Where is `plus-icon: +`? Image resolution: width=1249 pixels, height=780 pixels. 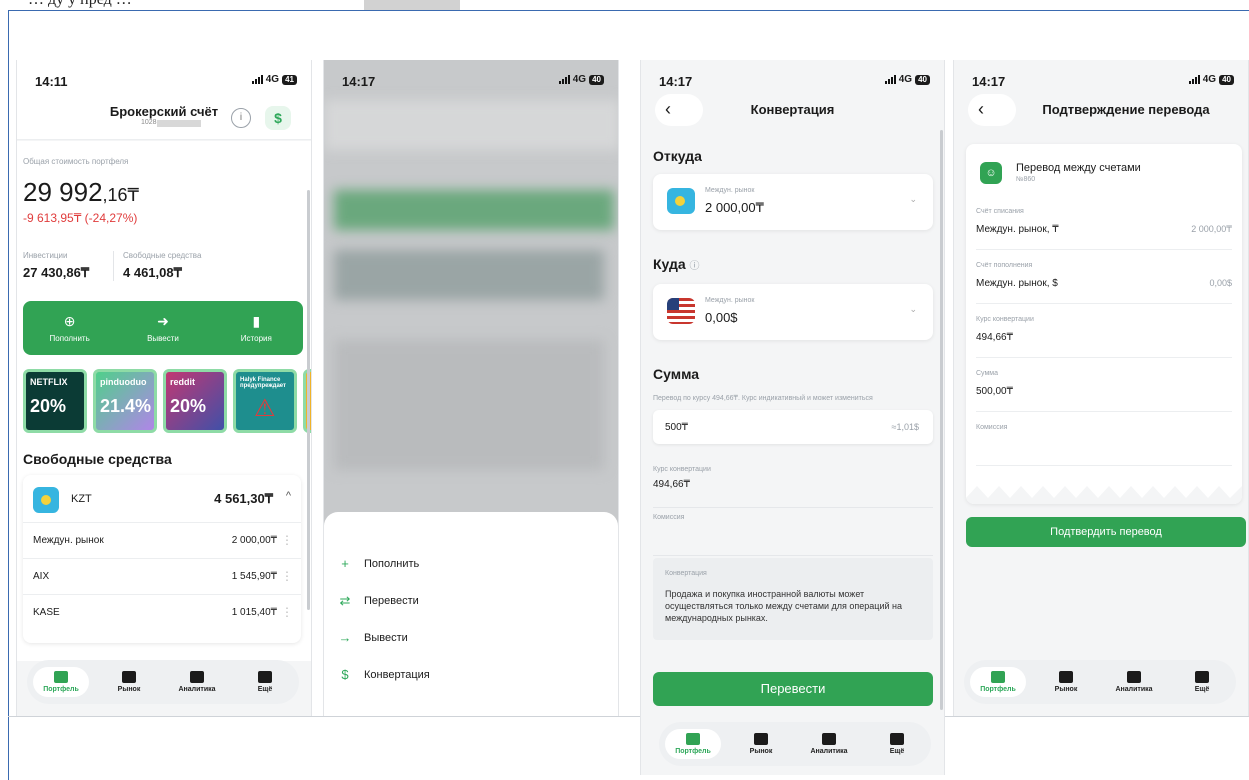 plus-icon: + is located at coordinates (345, 563).